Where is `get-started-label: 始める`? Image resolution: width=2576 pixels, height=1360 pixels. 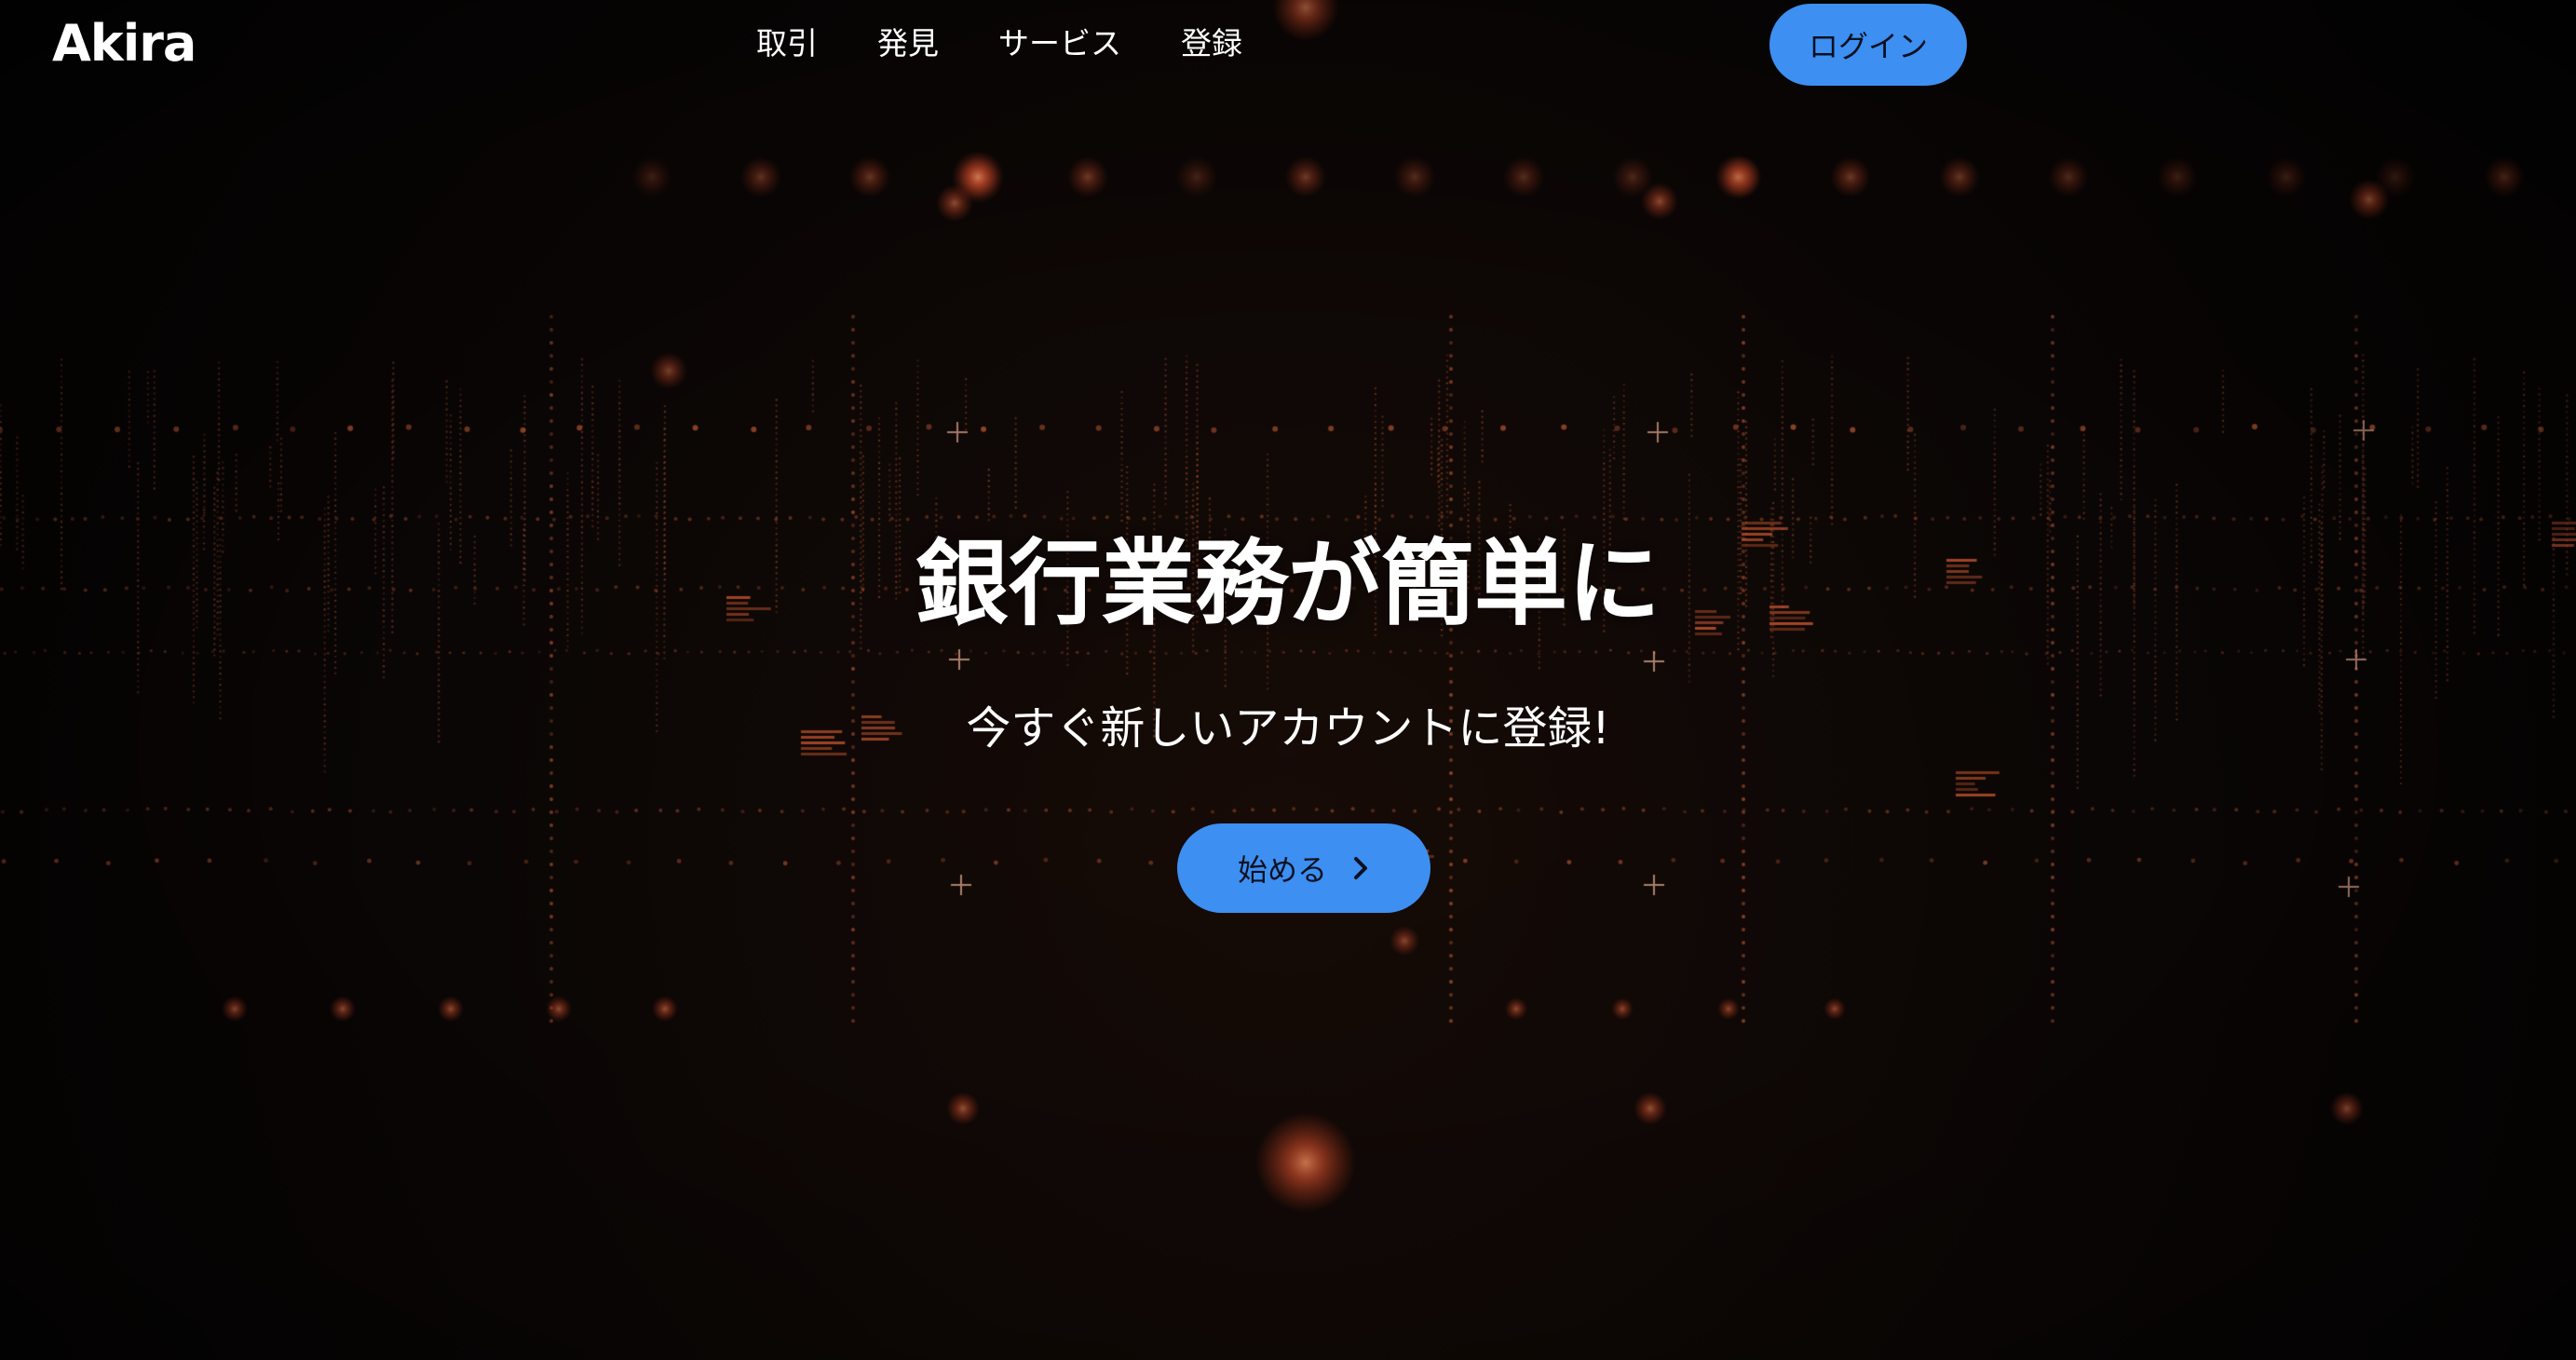 get-started-label: 始める is located at coordinates (1282, 870).